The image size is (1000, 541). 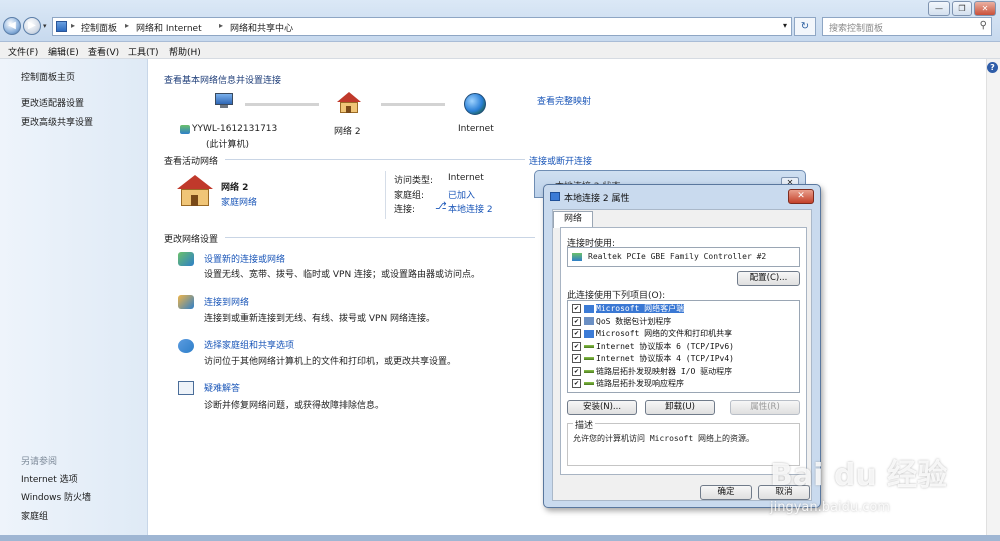 What do you see at coordinates (634, 321) in the screenshot?
I see `list-item-label: QoS 数据包计划程序` at bounding box center [634, 321].